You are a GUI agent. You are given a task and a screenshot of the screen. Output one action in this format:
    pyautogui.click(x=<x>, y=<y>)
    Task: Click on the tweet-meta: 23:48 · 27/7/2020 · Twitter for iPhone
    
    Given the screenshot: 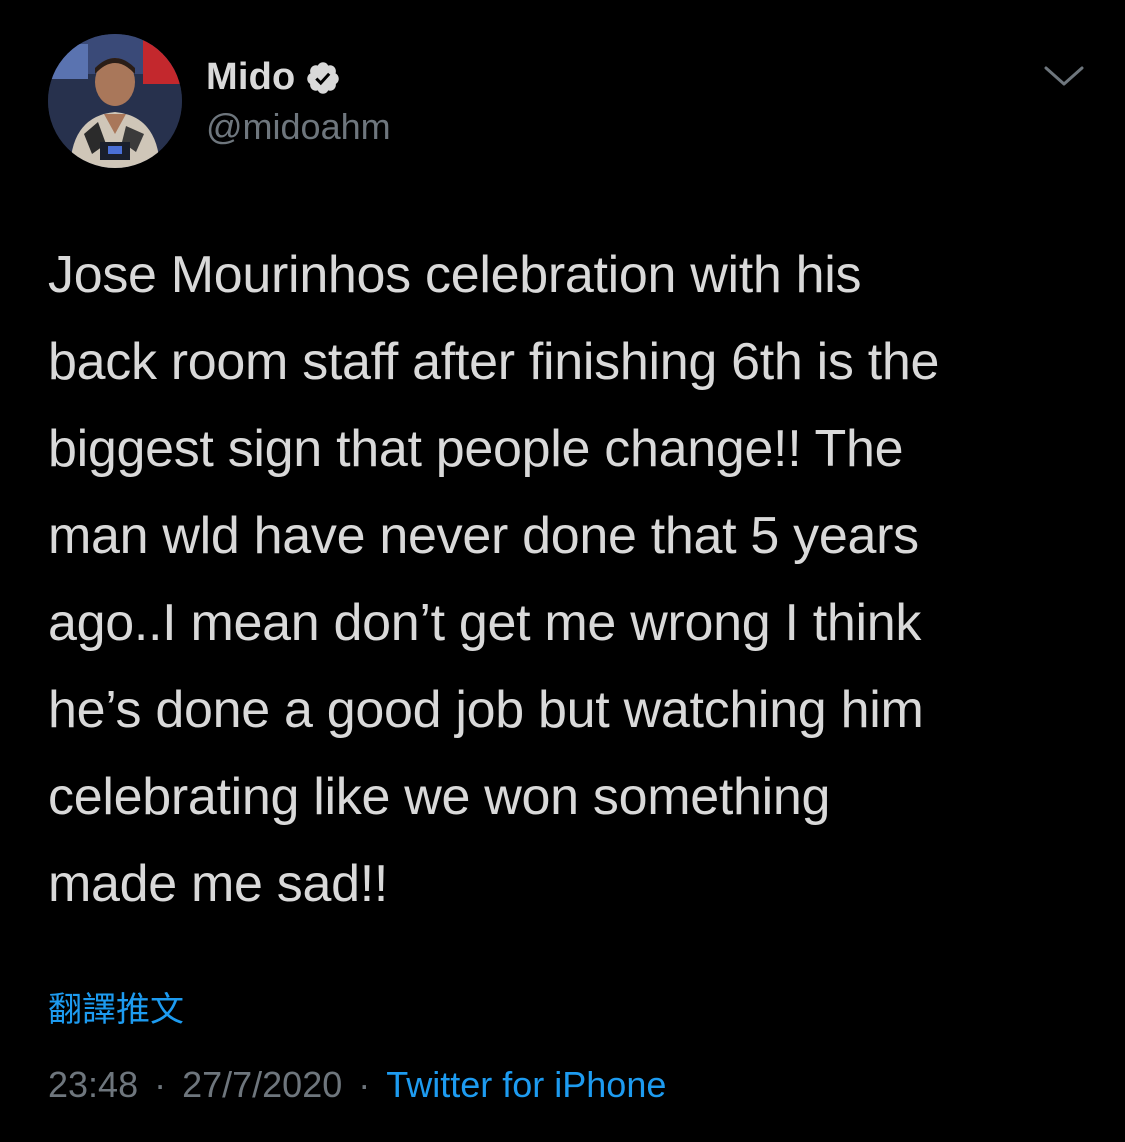 What is the action you would take?
    pyautogui.click(x=357, y=1085)
    